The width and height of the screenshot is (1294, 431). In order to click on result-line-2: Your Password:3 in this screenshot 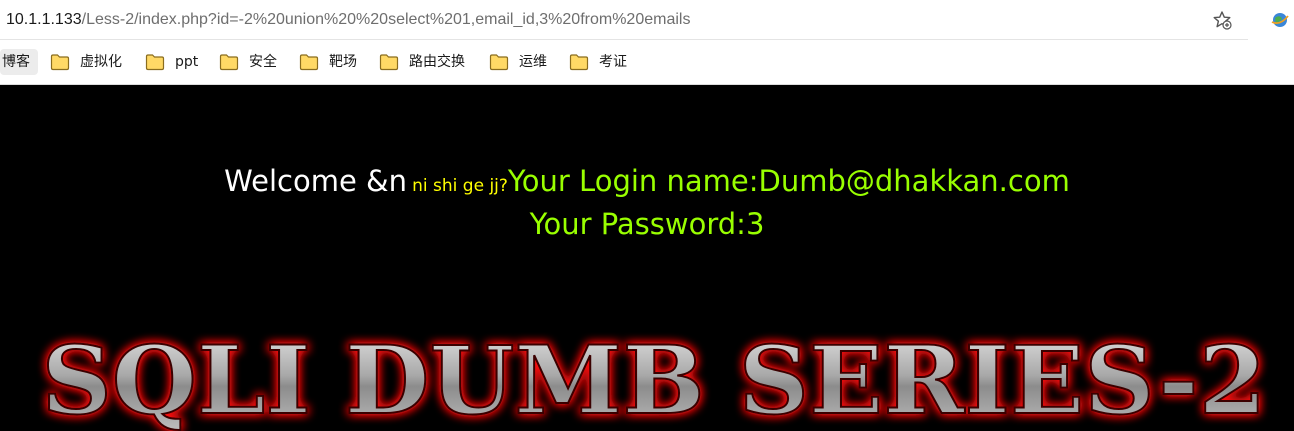, I will do `click(647, 226)`.